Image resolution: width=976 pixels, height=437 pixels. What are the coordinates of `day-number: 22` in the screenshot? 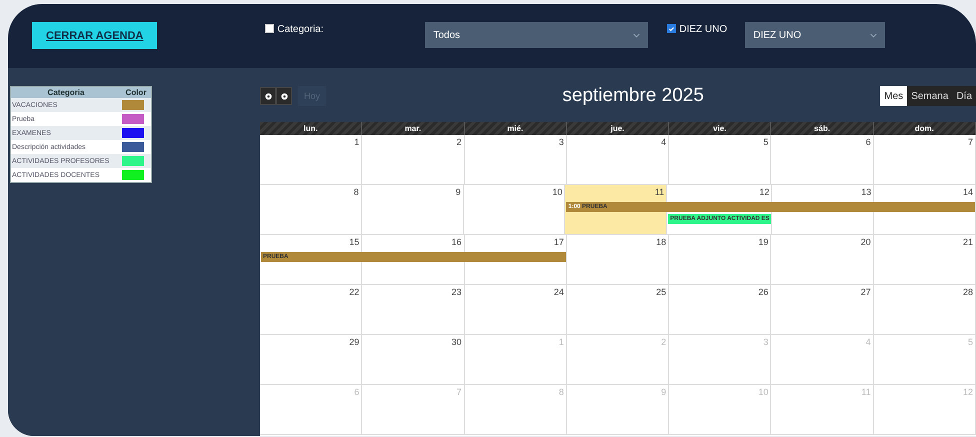 It's located at (354, 292).